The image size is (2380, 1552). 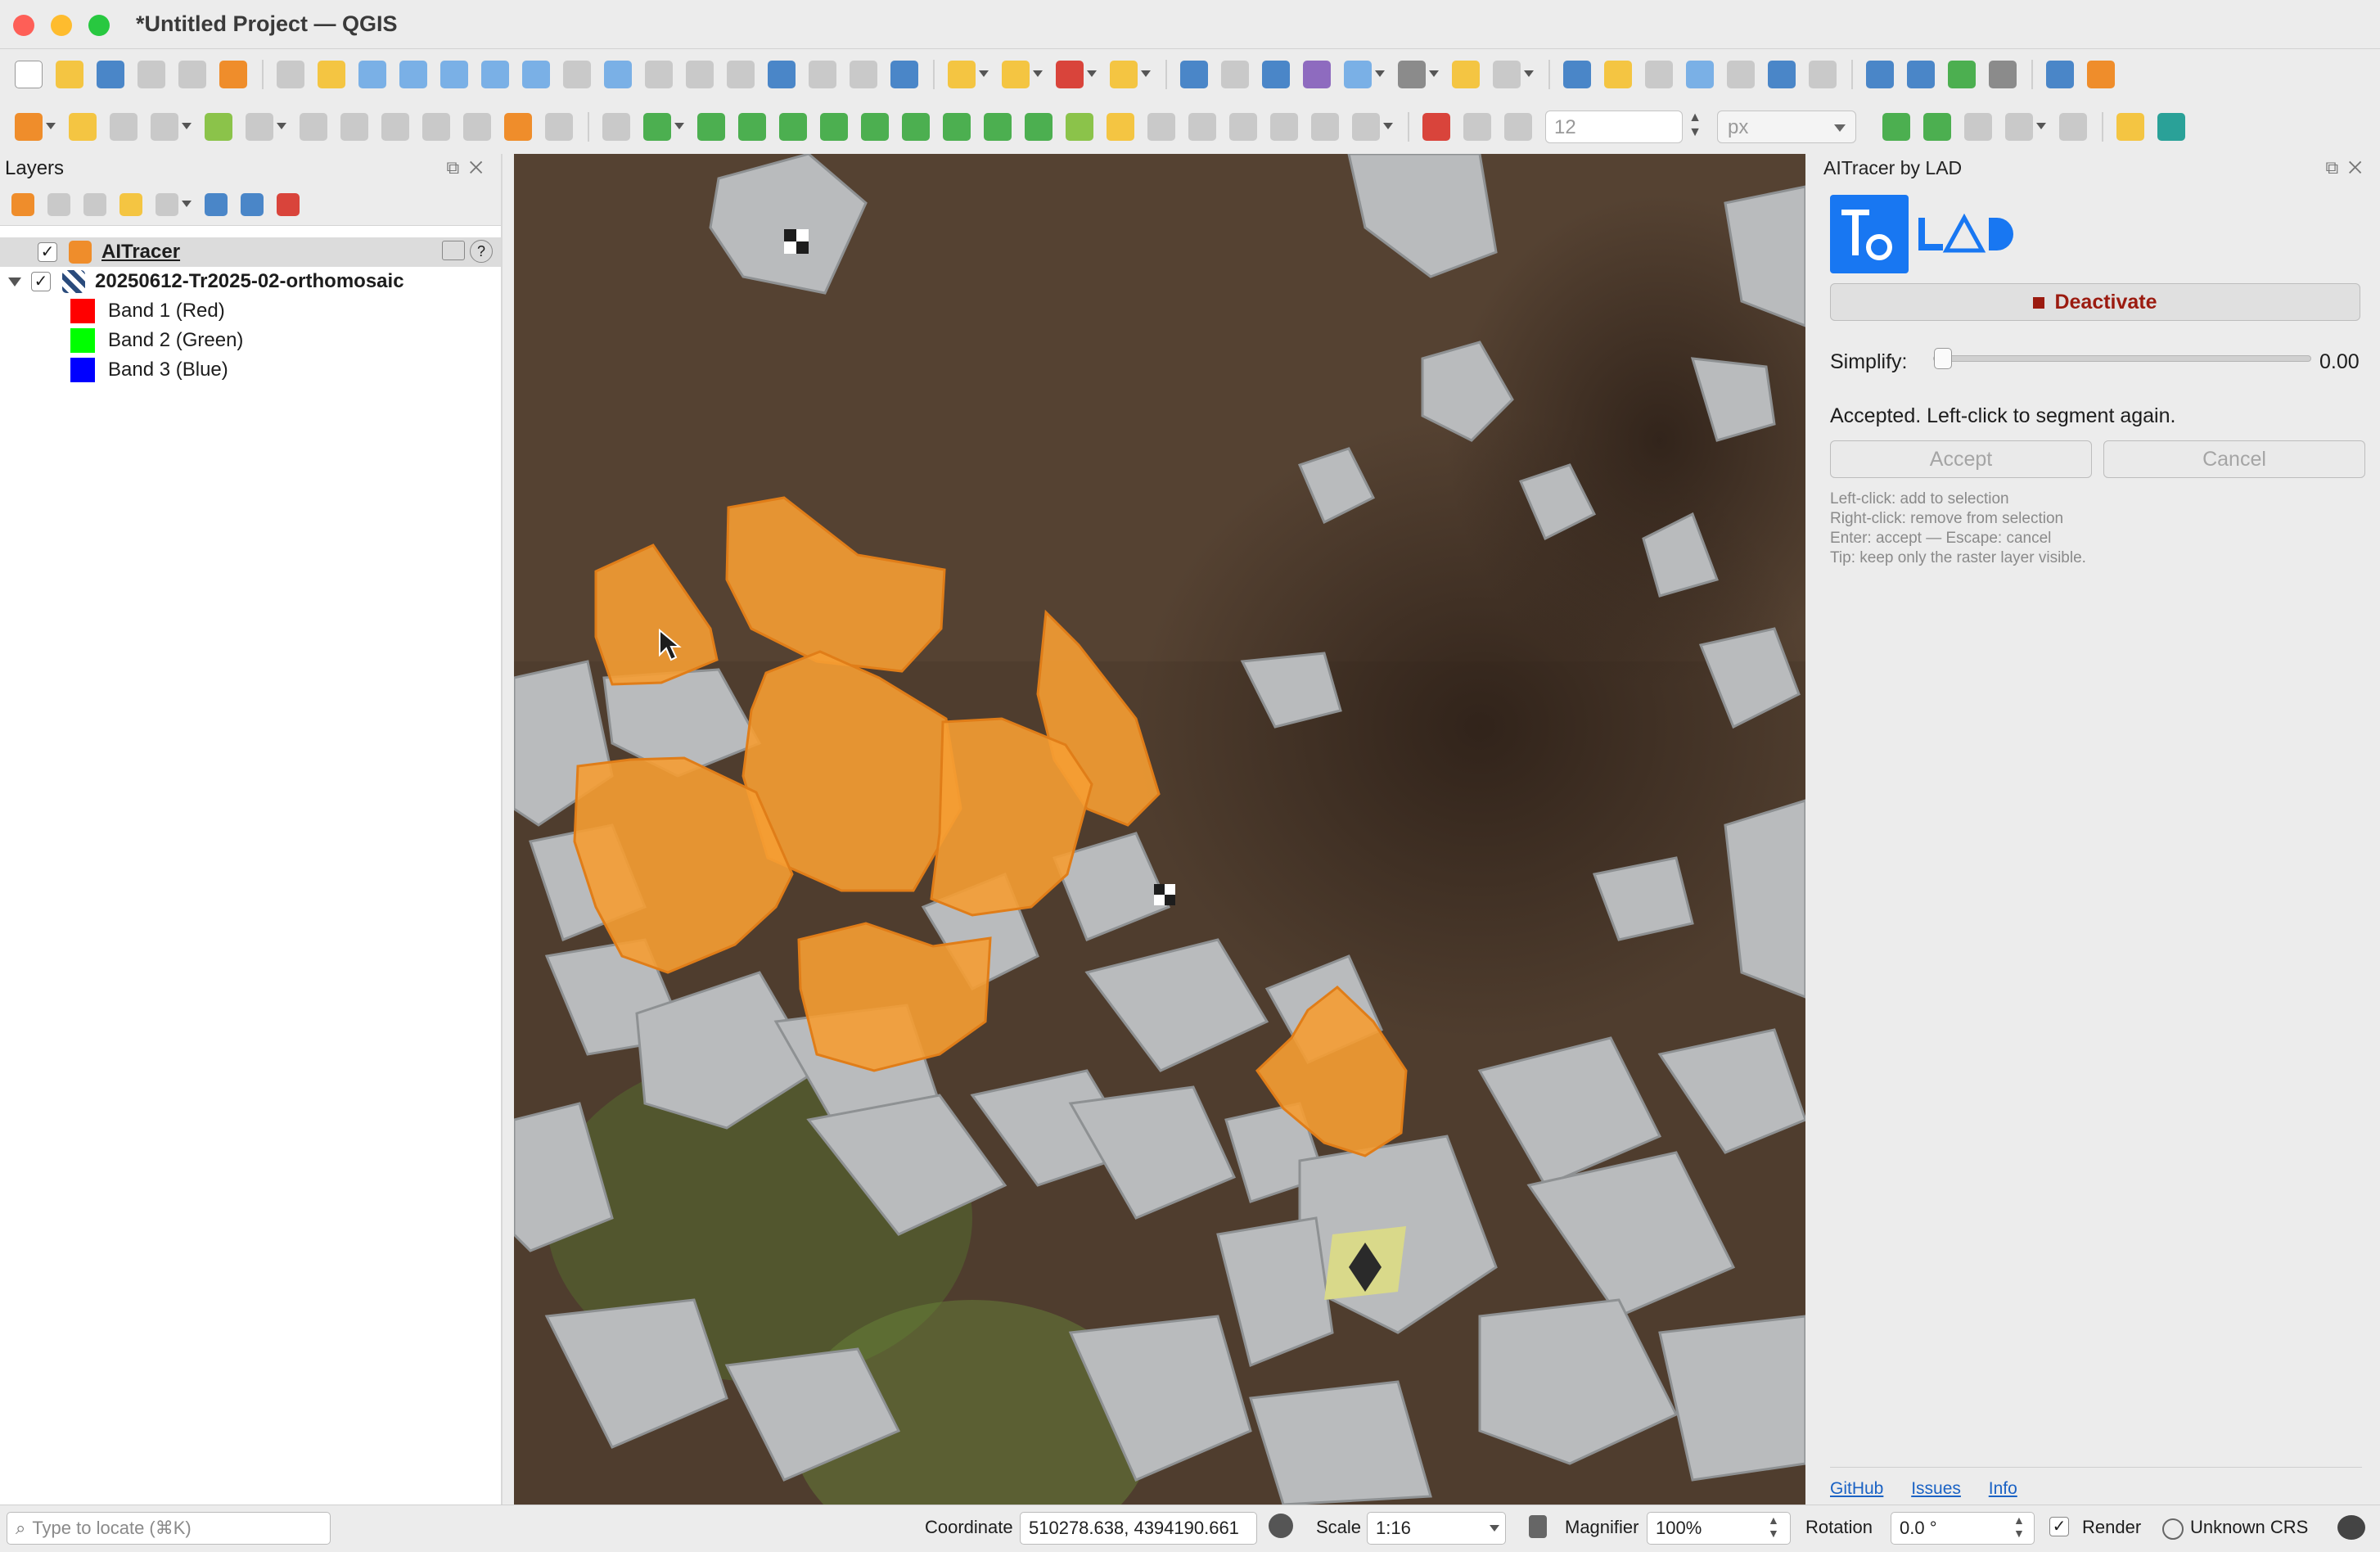 I want to click on toggle-editing-icon, so click(x=83, y=127).